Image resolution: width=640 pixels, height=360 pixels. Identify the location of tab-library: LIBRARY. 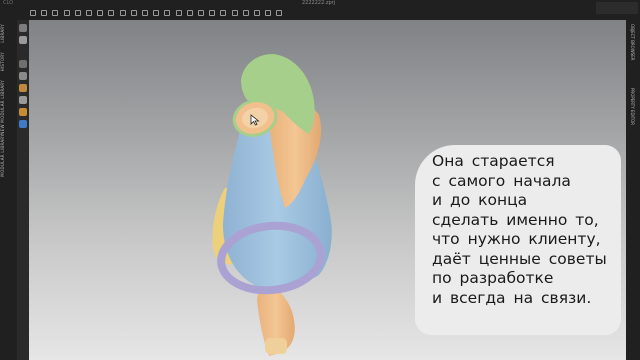
(4, 33).